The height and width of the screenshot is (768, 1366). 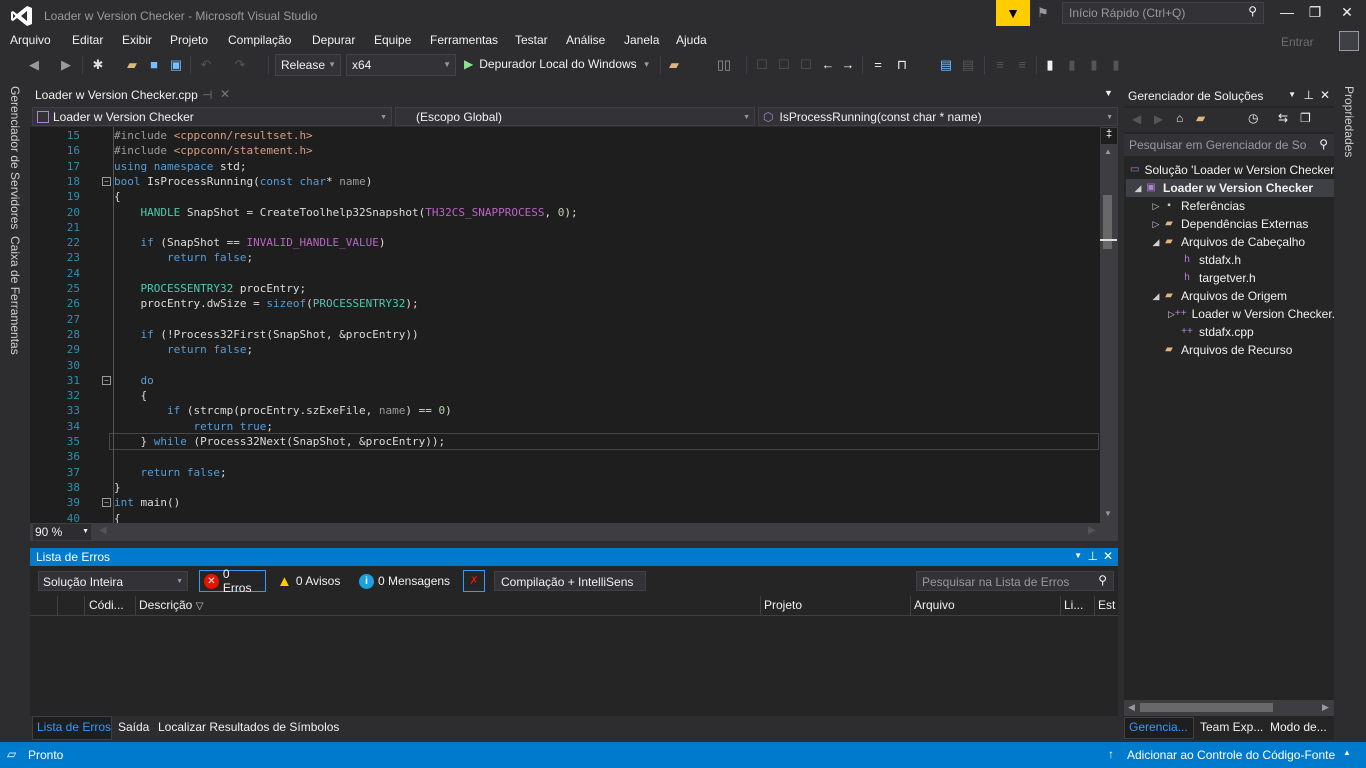 I want to click on pin-icon: ⊣, so click(x=207, y=95).